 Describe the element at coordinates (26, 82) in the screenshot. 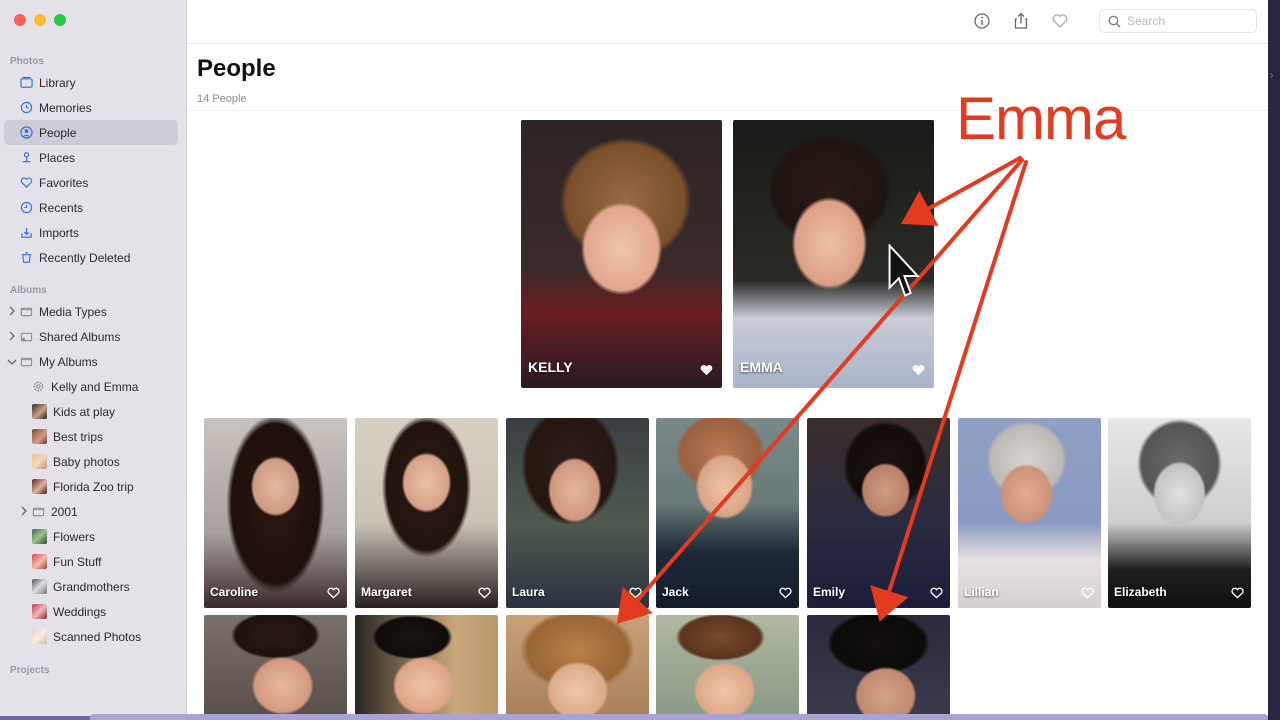

I see `library-icon` at that location.